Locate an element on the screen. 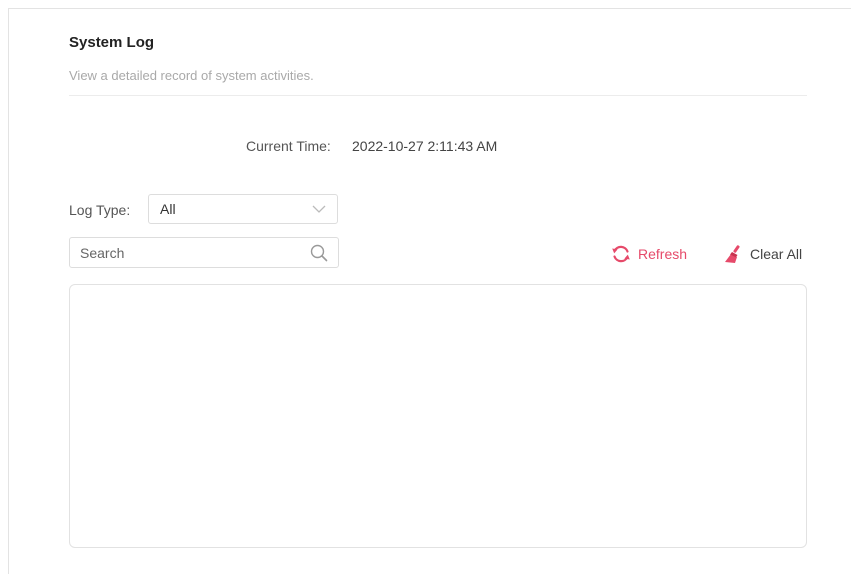 The height and width of the screenshot is (574, 851). chevron-down-icon is located at coordinates (319, 209).